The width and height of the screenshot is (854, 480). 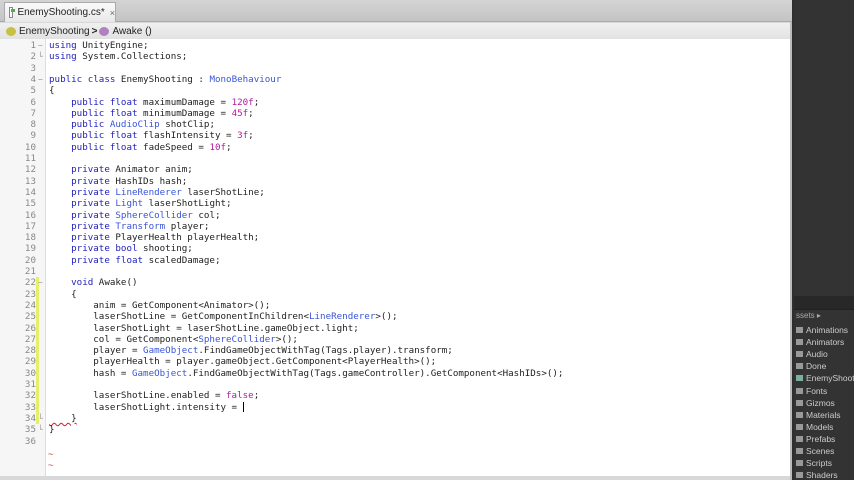 I want to click on code-token: shotClip;, so click(x=187, y=125).